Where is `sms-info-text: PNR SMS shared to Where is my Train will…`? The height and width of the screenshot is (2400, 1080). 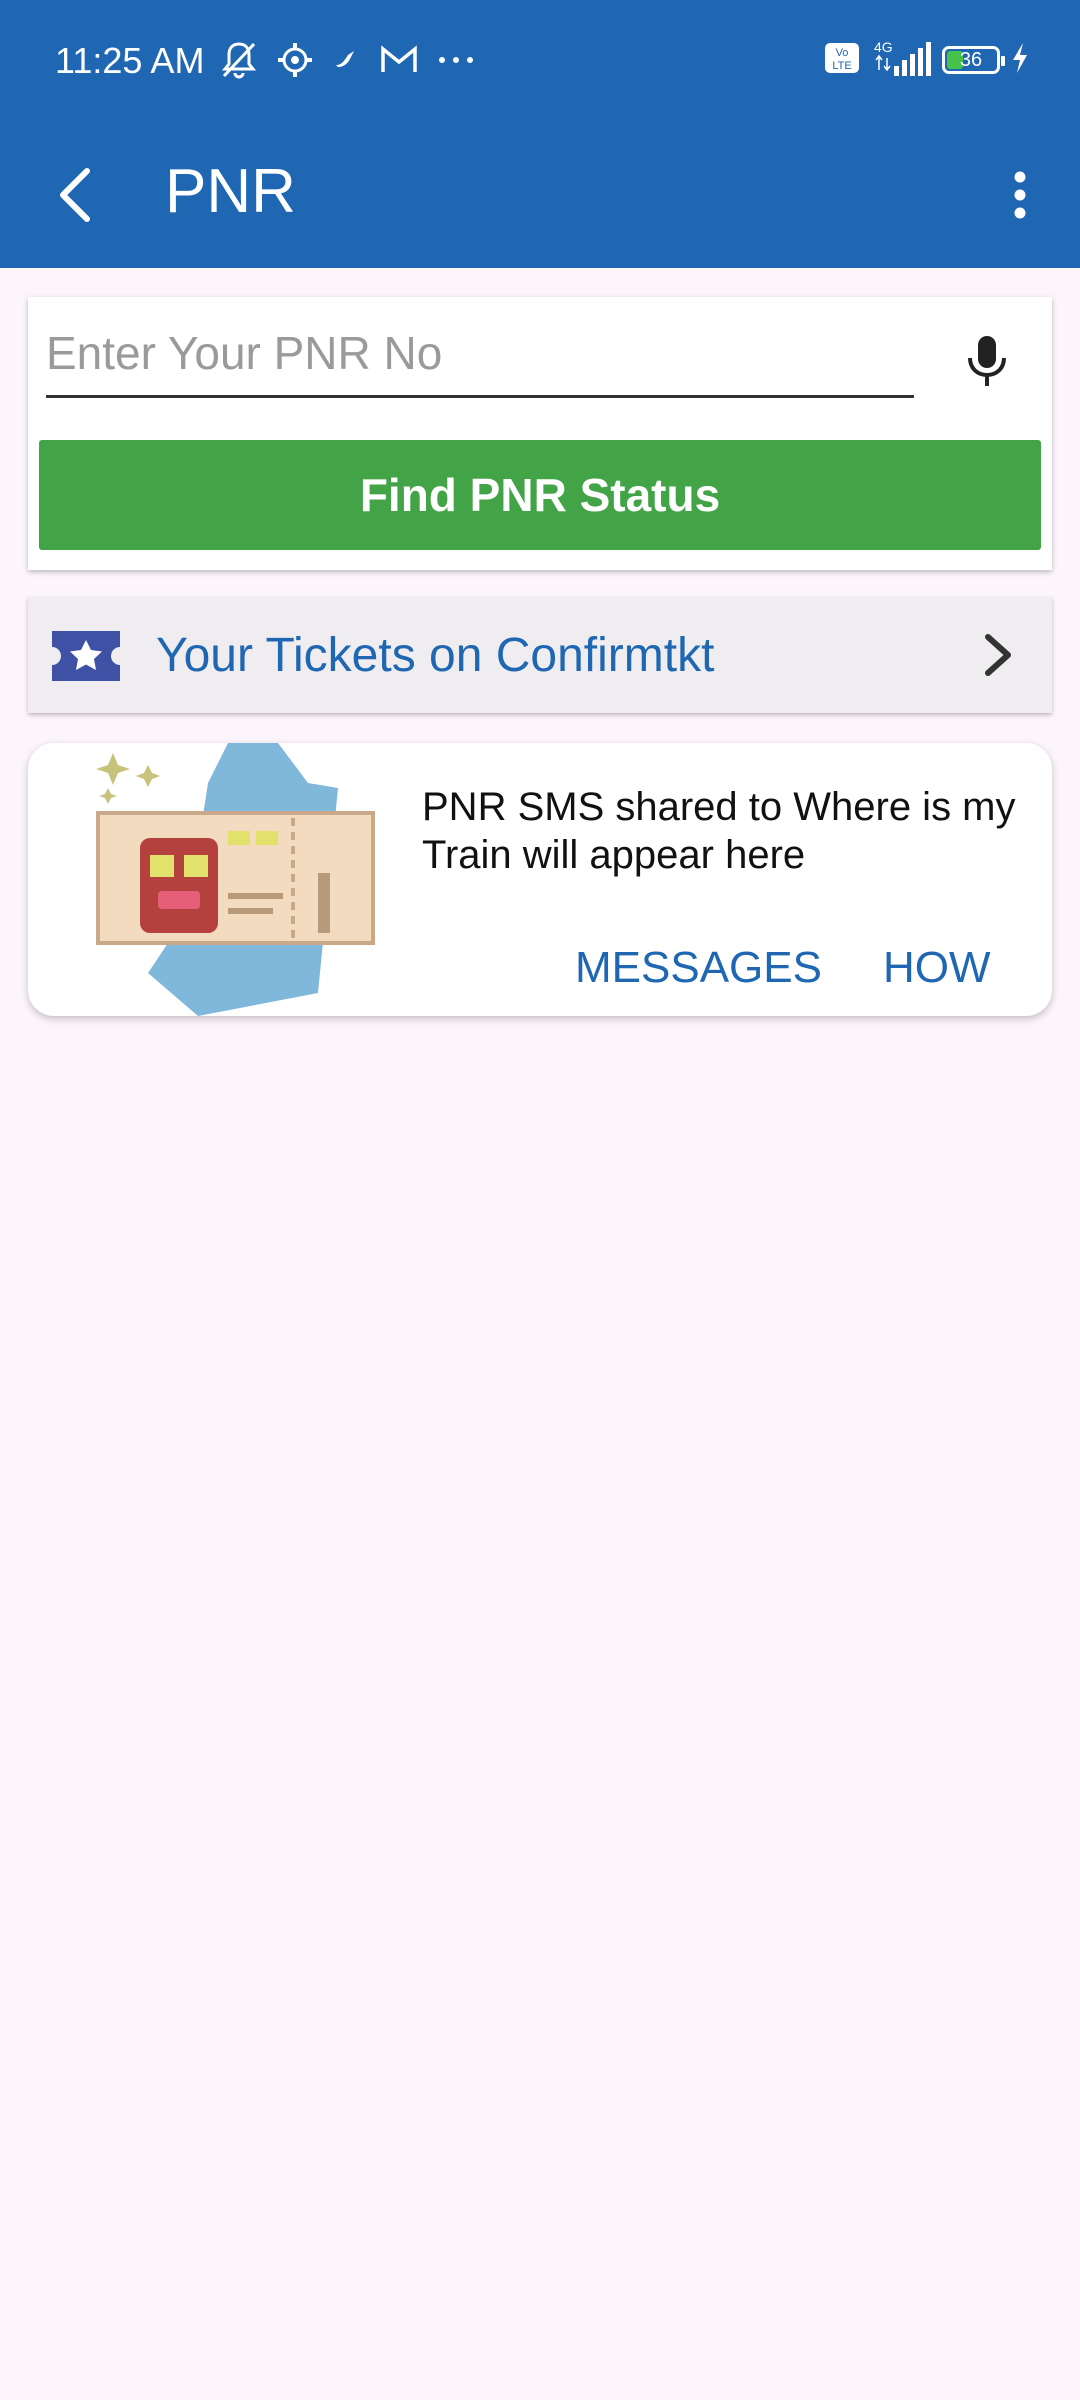 sms-info-text: PNR SMS shared to Where is my Train will… is located at coordinates (719, 831).